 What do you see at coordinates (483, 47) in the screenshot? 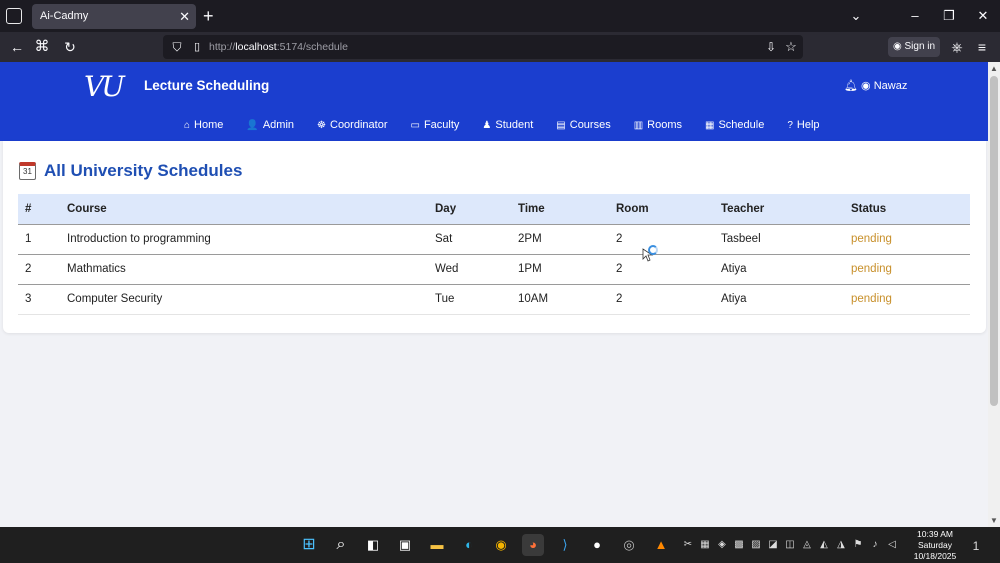
I see `url-bar: ⛉ ▯ http://localhost:5174/schedule ⇩ ☆` at bounding box center [483, 47].